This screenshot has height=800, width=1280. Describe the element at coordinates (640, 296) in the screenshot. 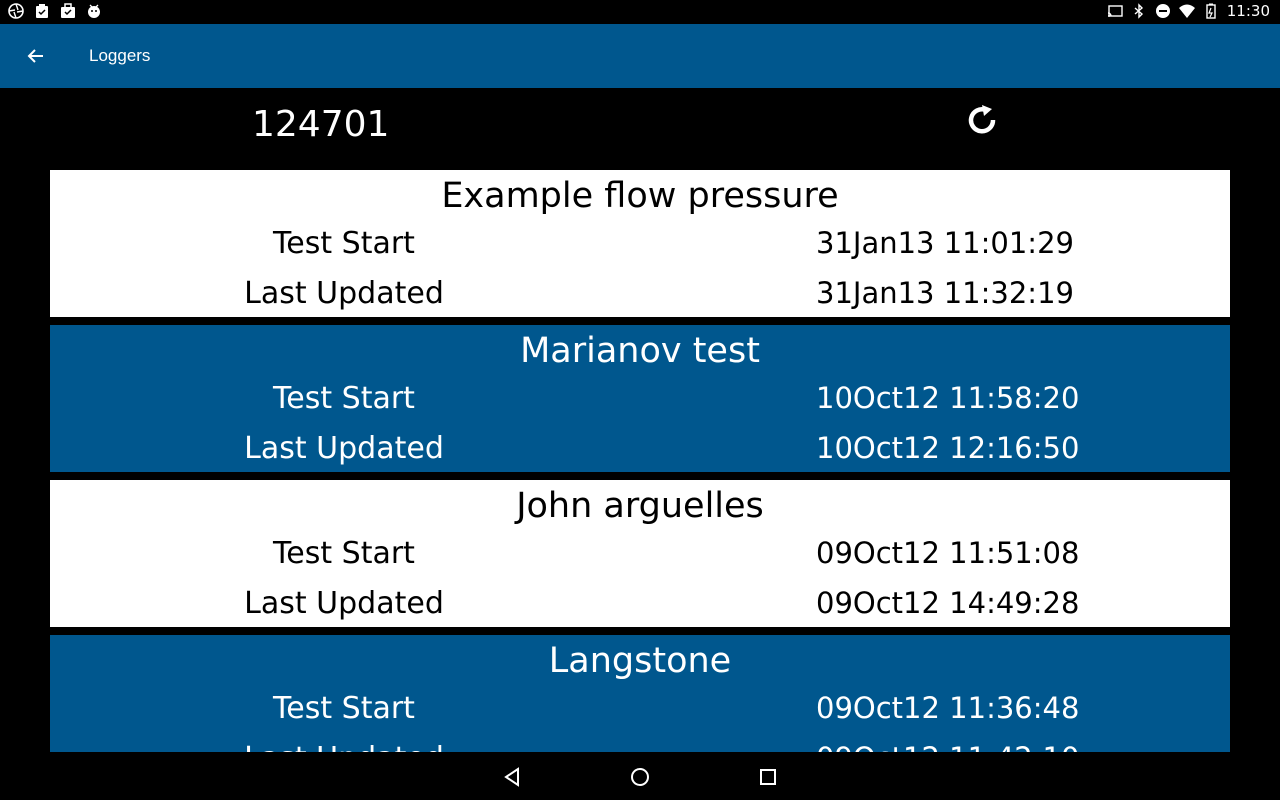

I see `last-updated-row: Last Updated 31Jan13 11:32:19` at that location.